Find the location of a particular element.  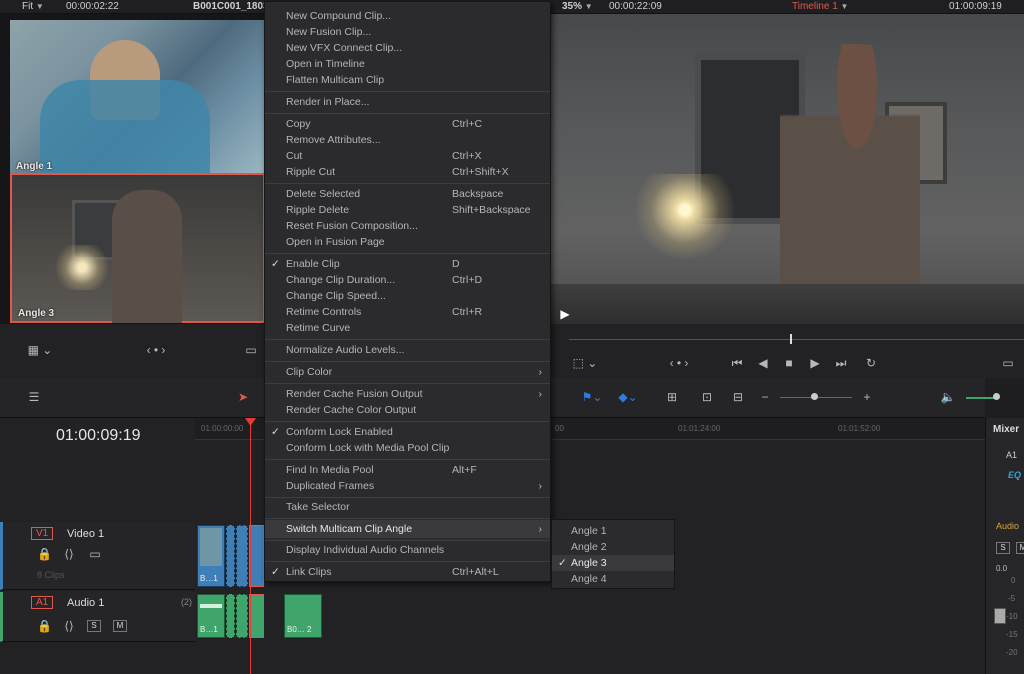

menu-item-retime-curve: Retime Curve is located at coordinates (407, 328).